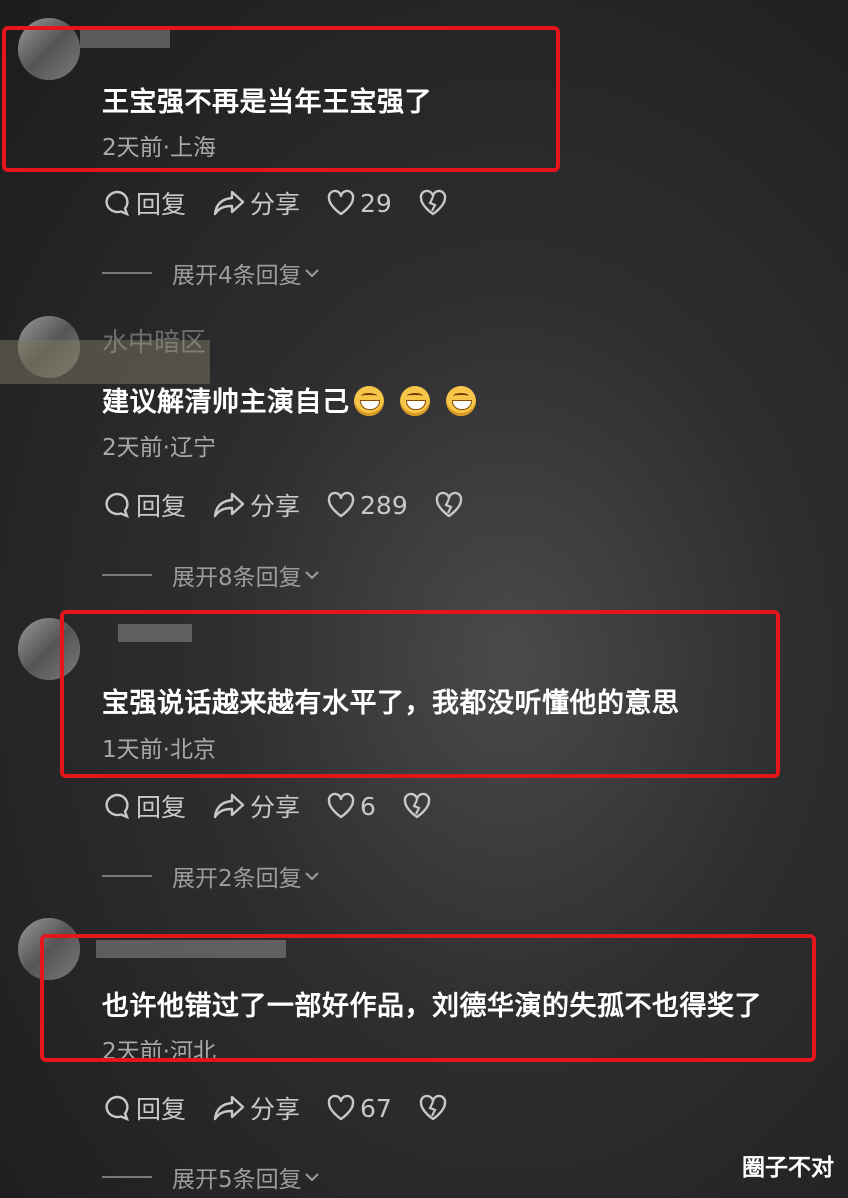  Describe the element at coordinates (237, 276) in the screenshot. I see `expand-label: 展开4条回复` at that location.